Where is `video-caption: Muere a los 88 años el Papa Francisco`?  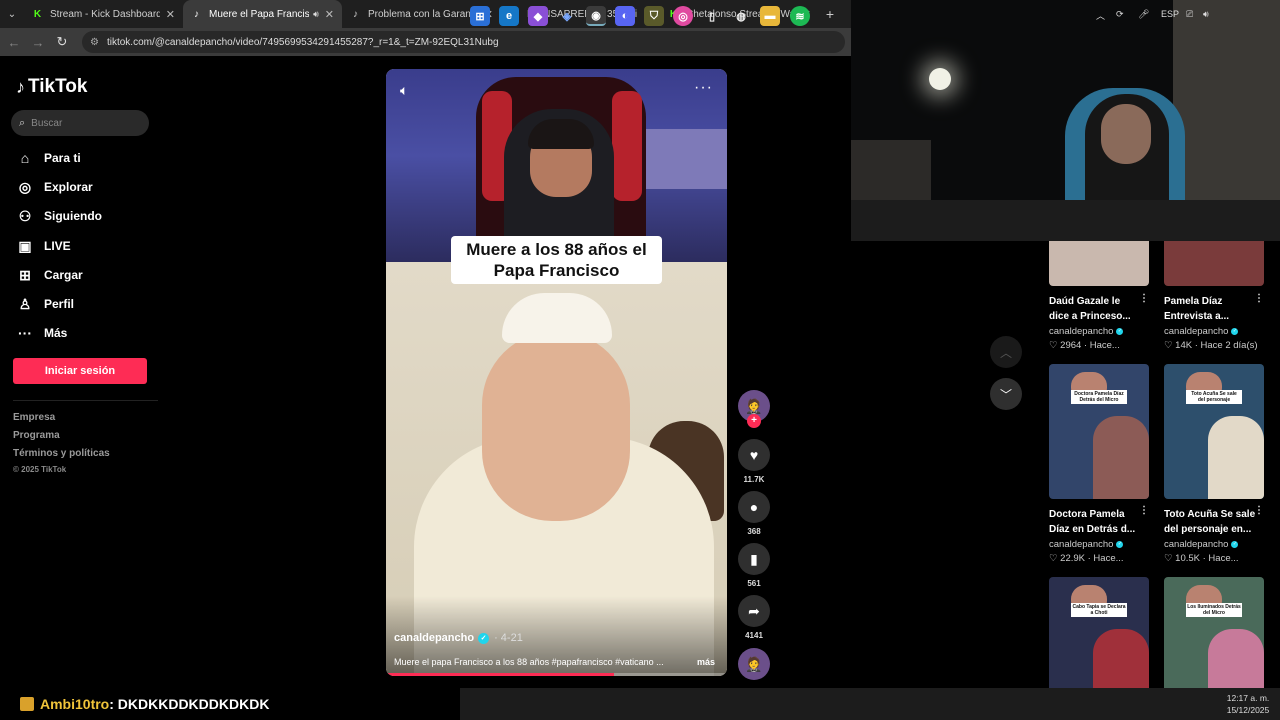
video-caption: Muere a los 88 años el Papa Francisco is located at coordinates (556, 260).